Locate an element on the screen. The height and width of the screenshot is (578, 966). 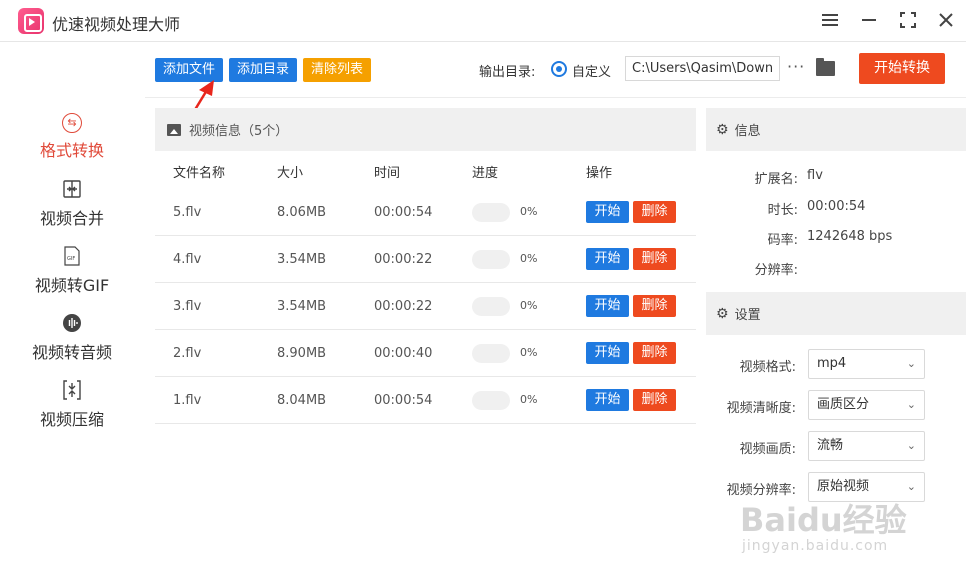
file-size: 8.06MB is located at coordinates (302, 212).